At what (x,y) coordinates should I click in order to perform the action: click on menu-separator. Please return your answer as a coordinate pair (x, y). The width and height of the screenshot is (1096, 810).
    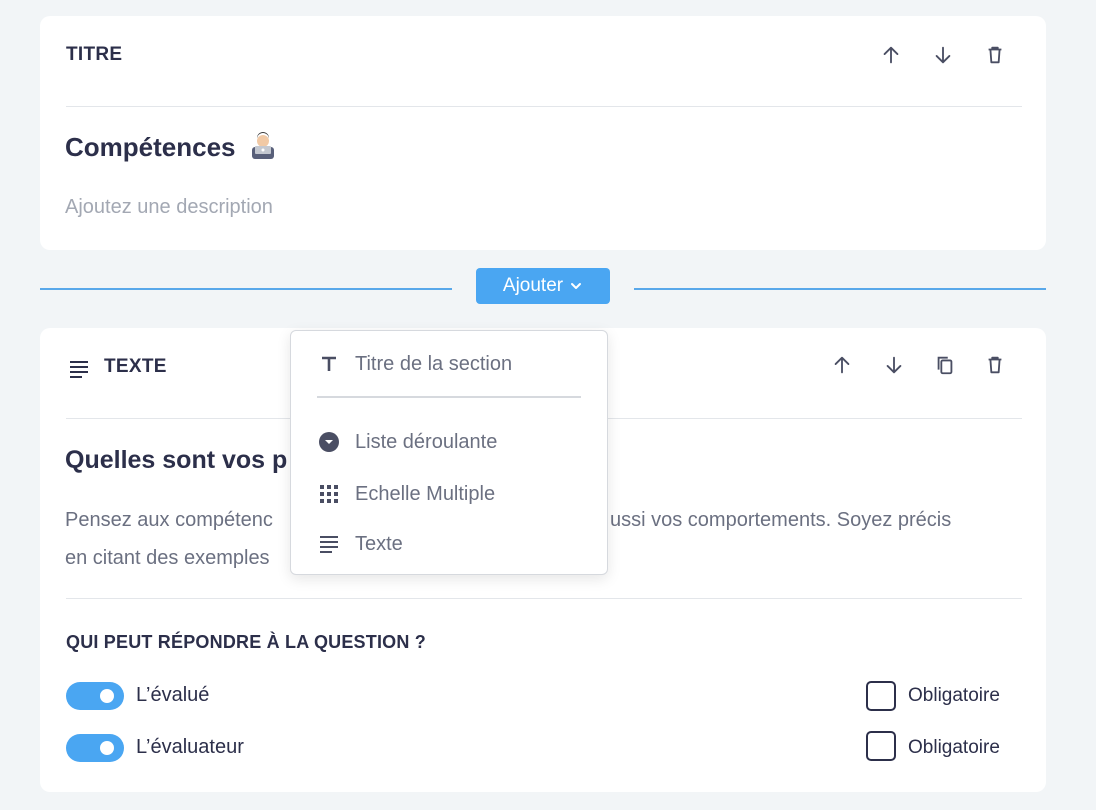
    Looking at the image, I should click on (449, 397).